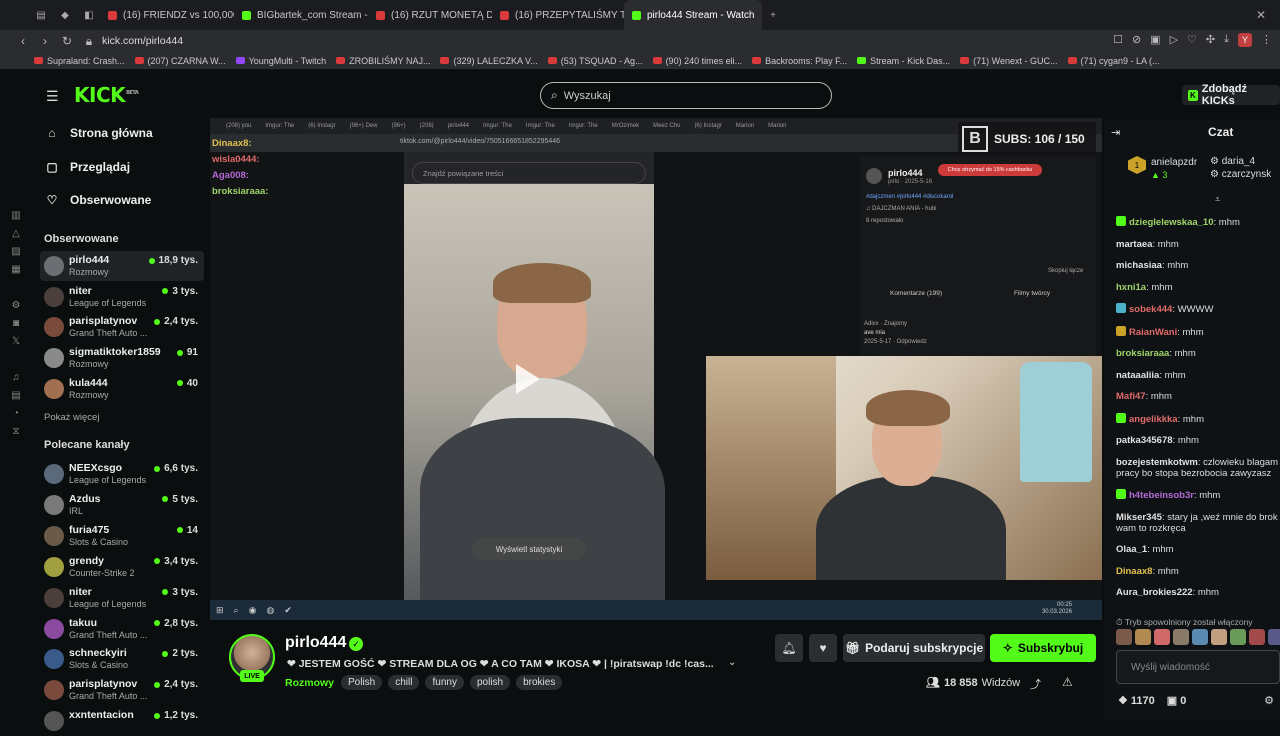 Image resolution: width=1280 pixels, height=736 pixels. I want to click on chat-message-input: Wyślij wiadomość, so click(1198, 667).